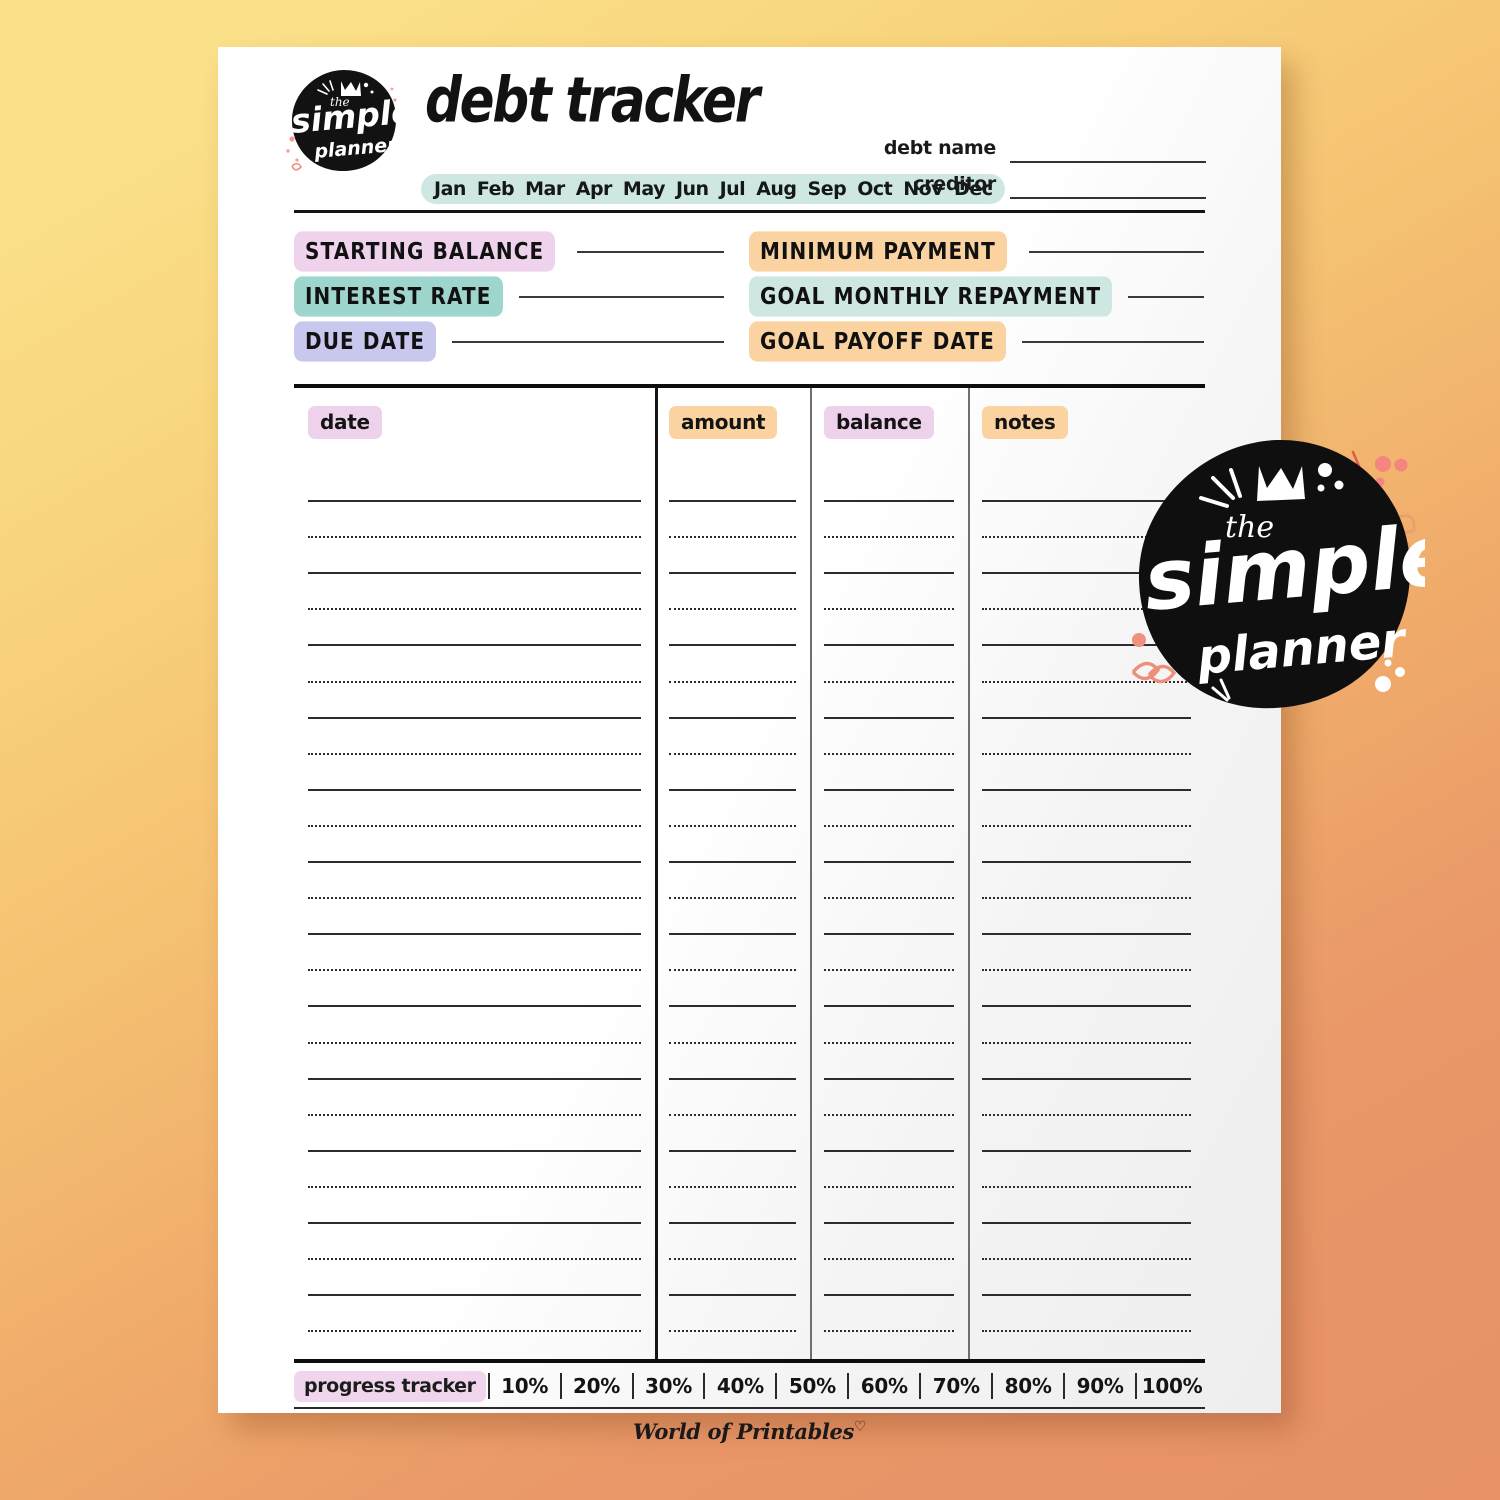 The height and width of the screenshot is (1500, 1500). I want to click on progress-step-90: 90%, so click(1100, 1386).